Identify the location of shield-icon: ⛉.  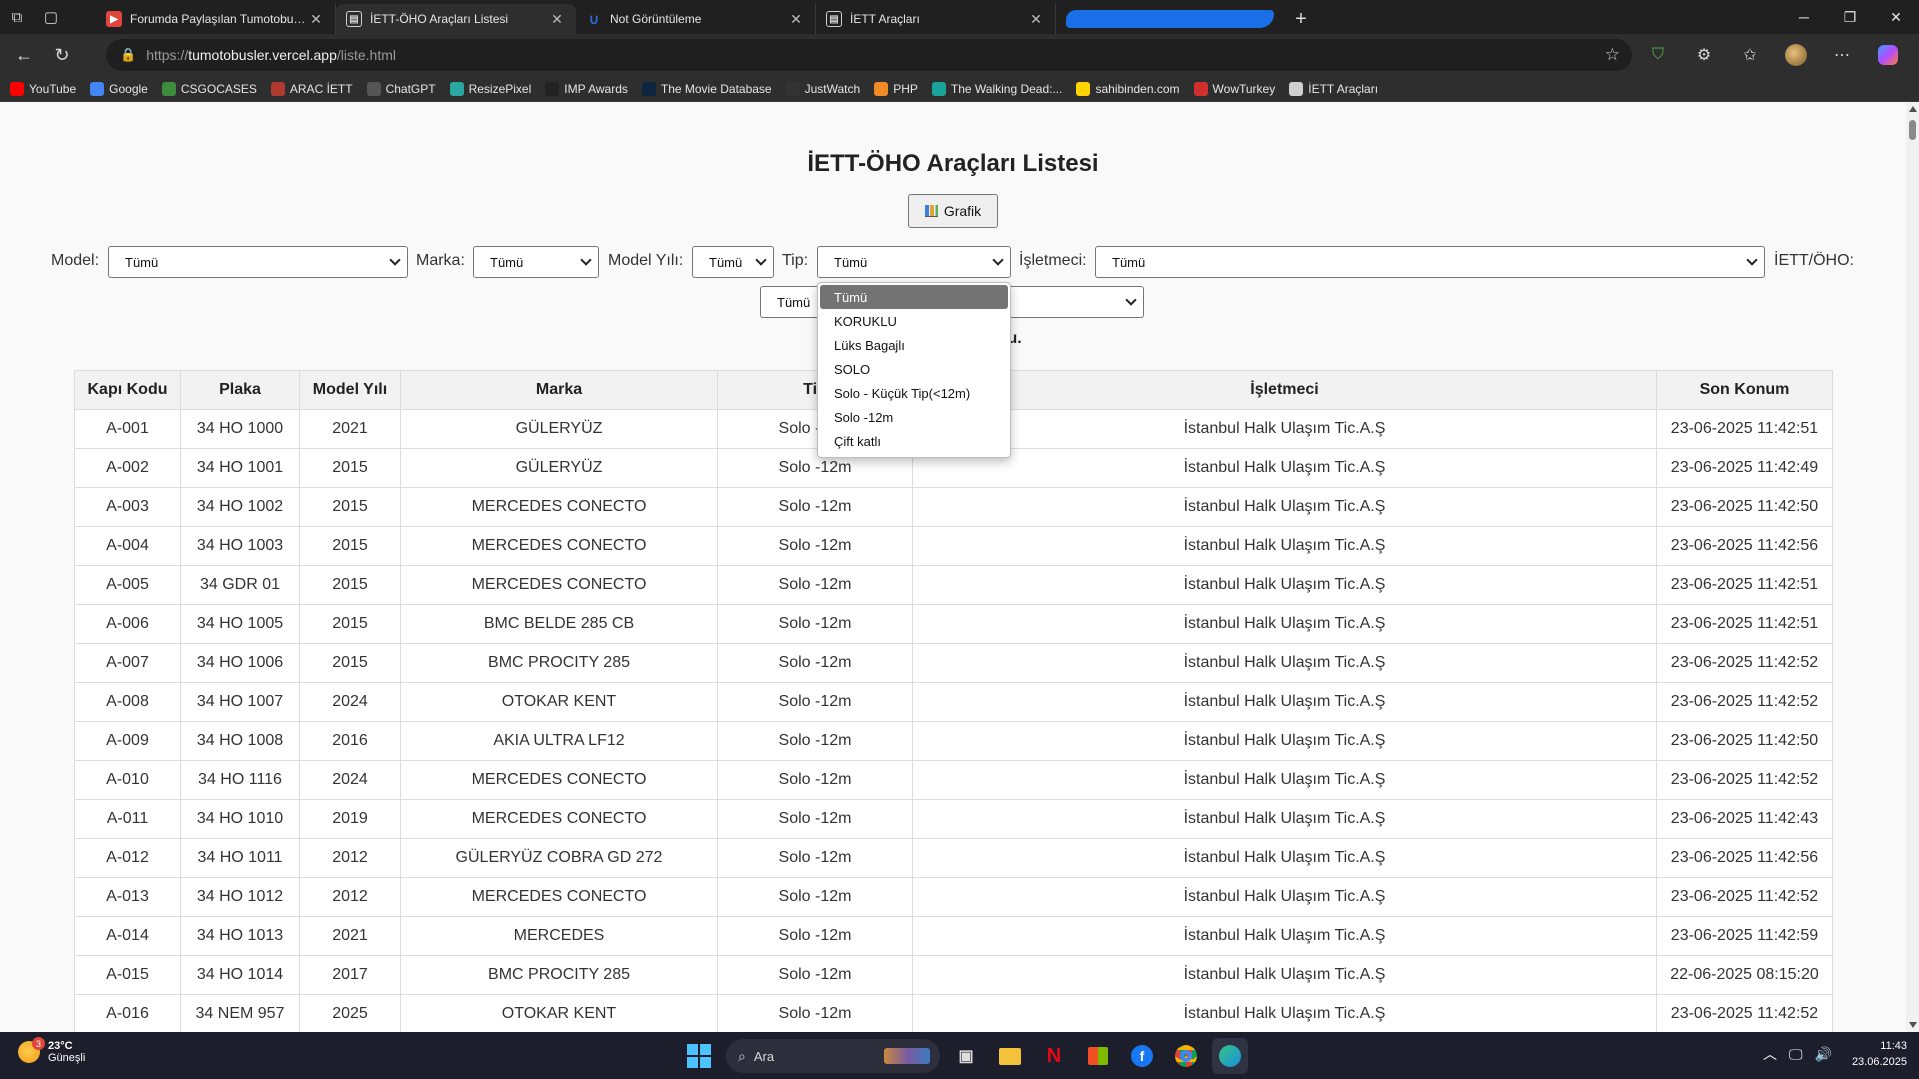
(1658, 55).